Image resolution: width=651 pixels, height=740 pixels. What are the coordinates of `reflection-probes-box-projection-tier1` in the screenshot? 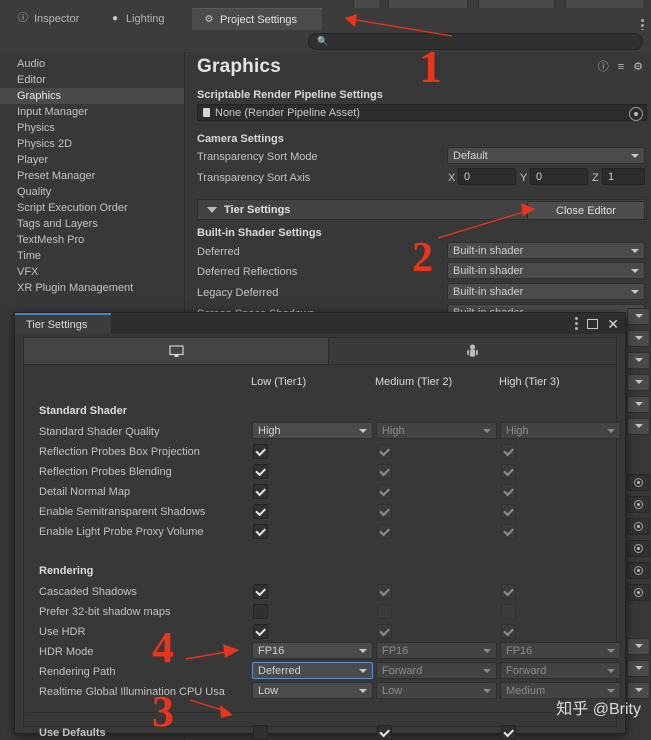 It's located at (260, 451).